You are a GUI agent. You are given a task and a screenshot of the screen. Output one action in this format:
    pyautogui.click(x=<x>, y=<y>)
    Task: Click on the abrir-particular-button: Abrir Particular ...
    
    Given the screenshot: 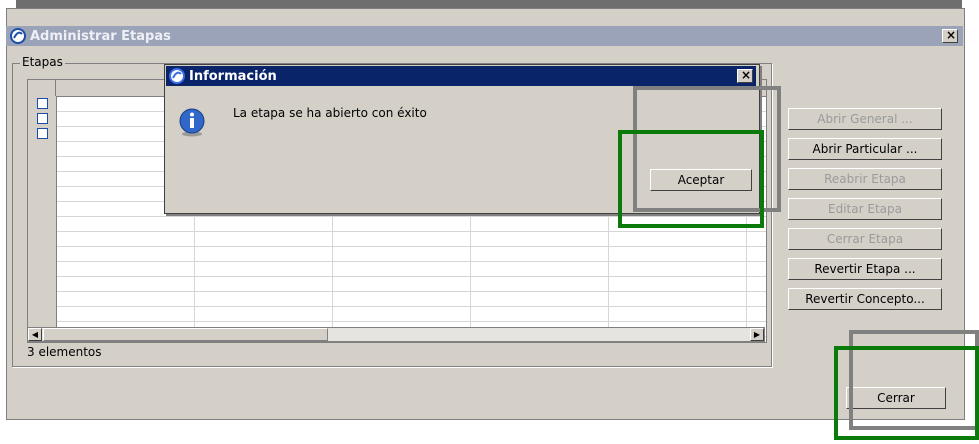 What is the action you would take?
    pyautogui.click(x=865, y=149)
    